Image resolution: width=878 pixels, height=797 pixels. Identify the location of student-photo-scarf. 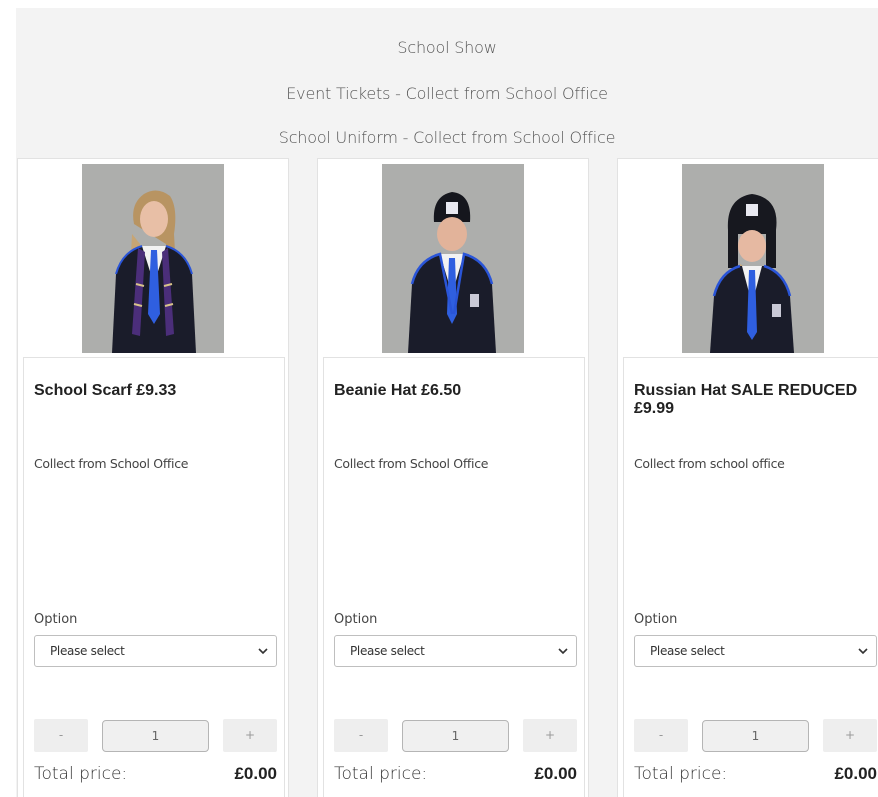
(153, 258).